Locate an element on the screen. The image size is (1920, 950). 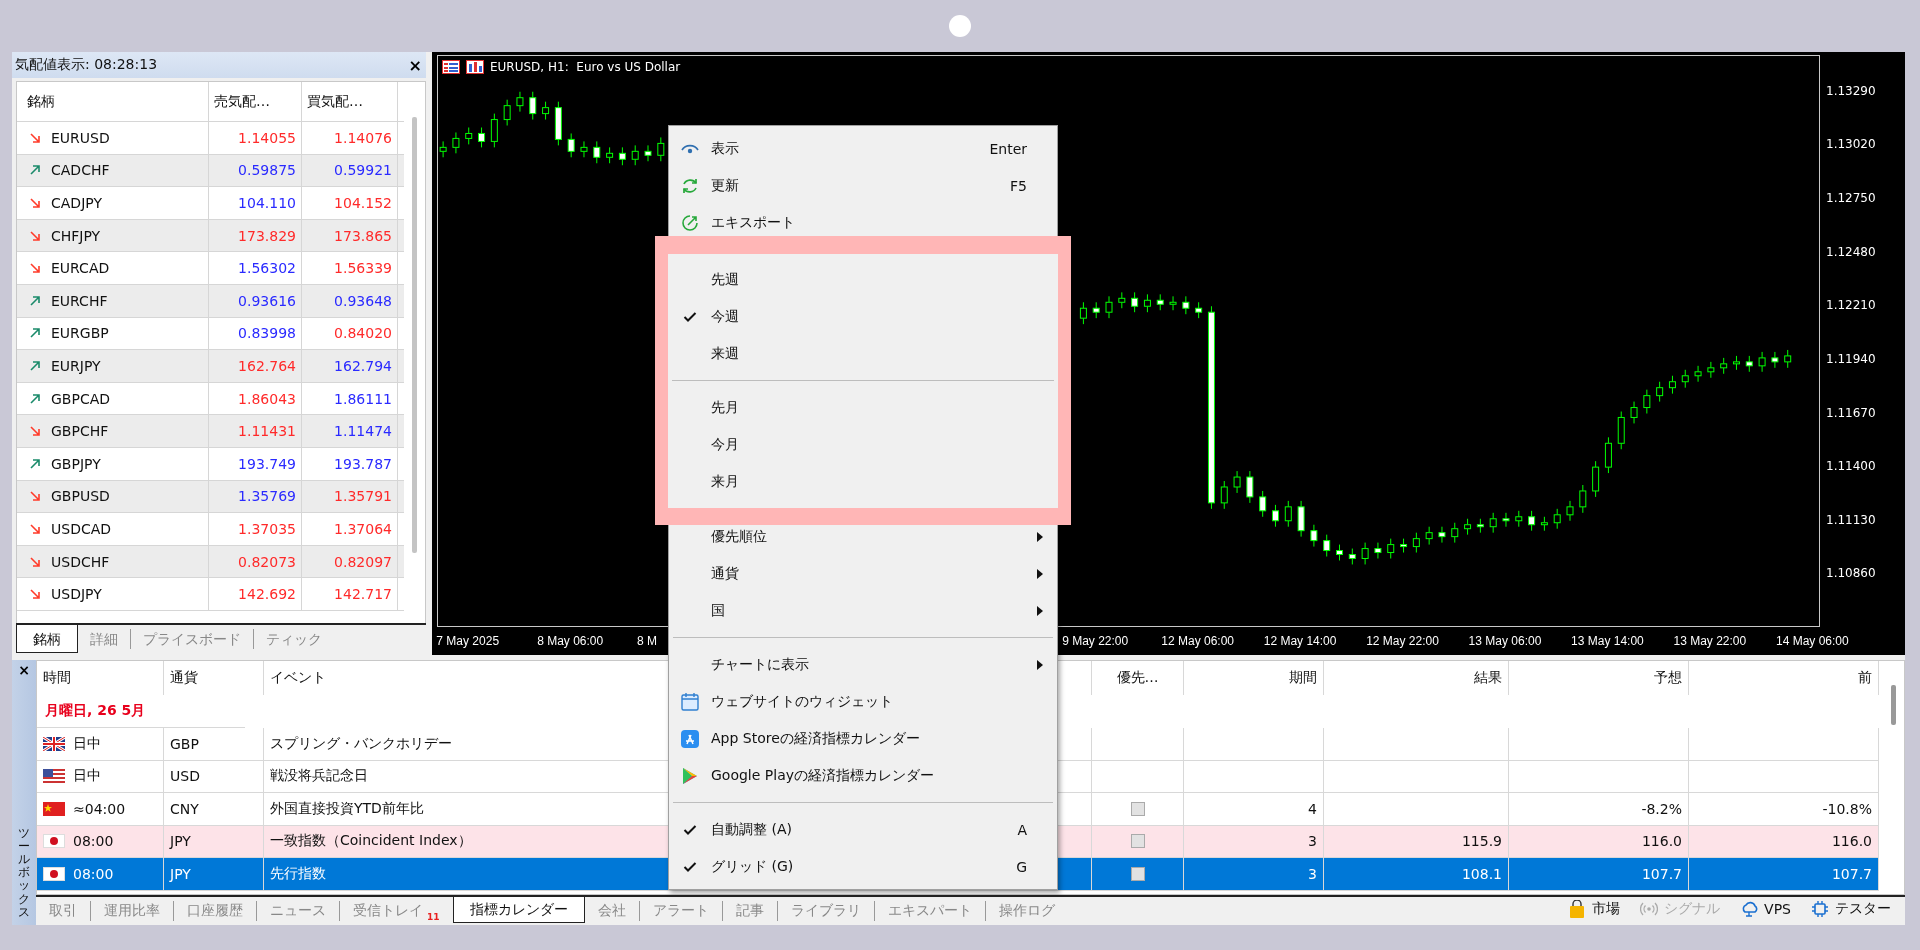
unread-count: 11 is located at coordinates (433, 917).